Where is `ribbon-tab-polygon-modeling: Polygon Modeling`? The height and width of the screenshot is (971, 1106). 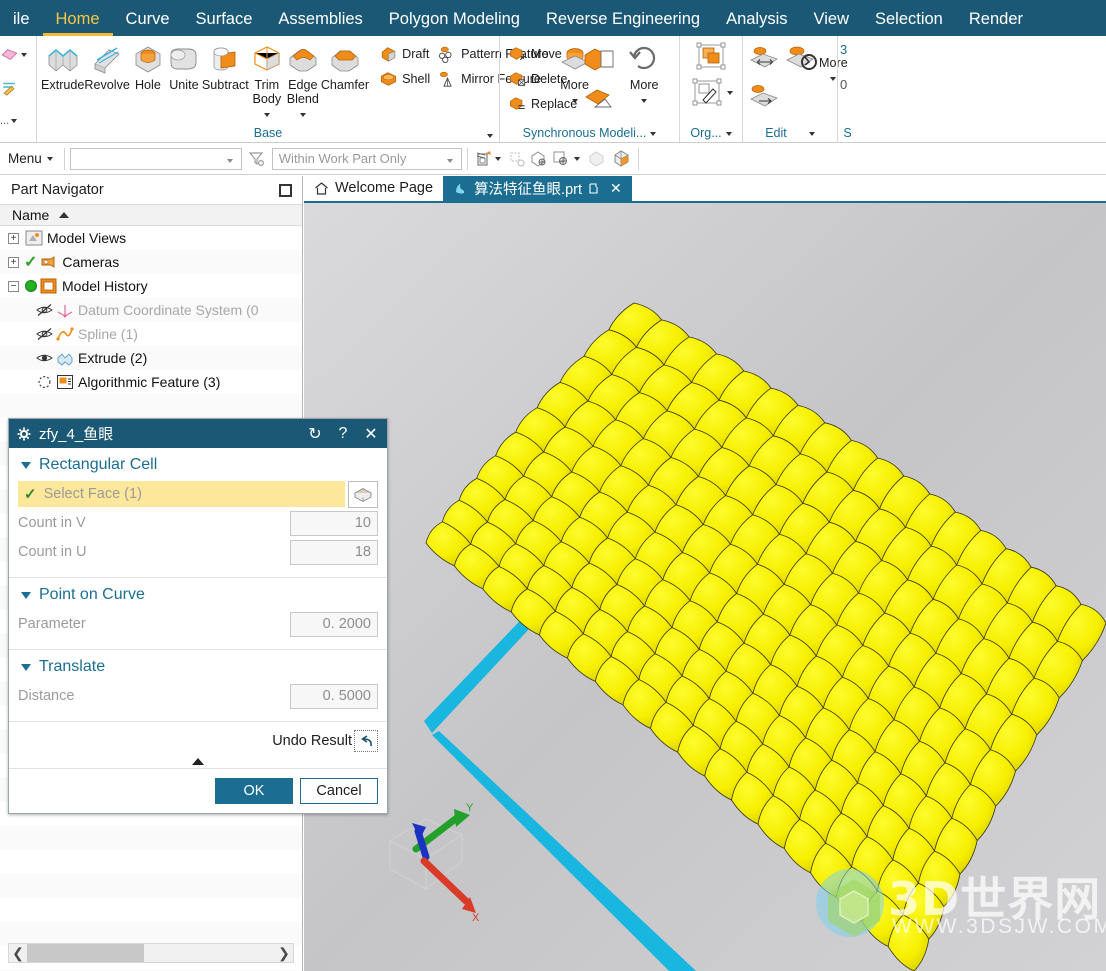 ribbon-tab-polygon-modeling: Polygon Modeling is located at coordinates (454, 22).